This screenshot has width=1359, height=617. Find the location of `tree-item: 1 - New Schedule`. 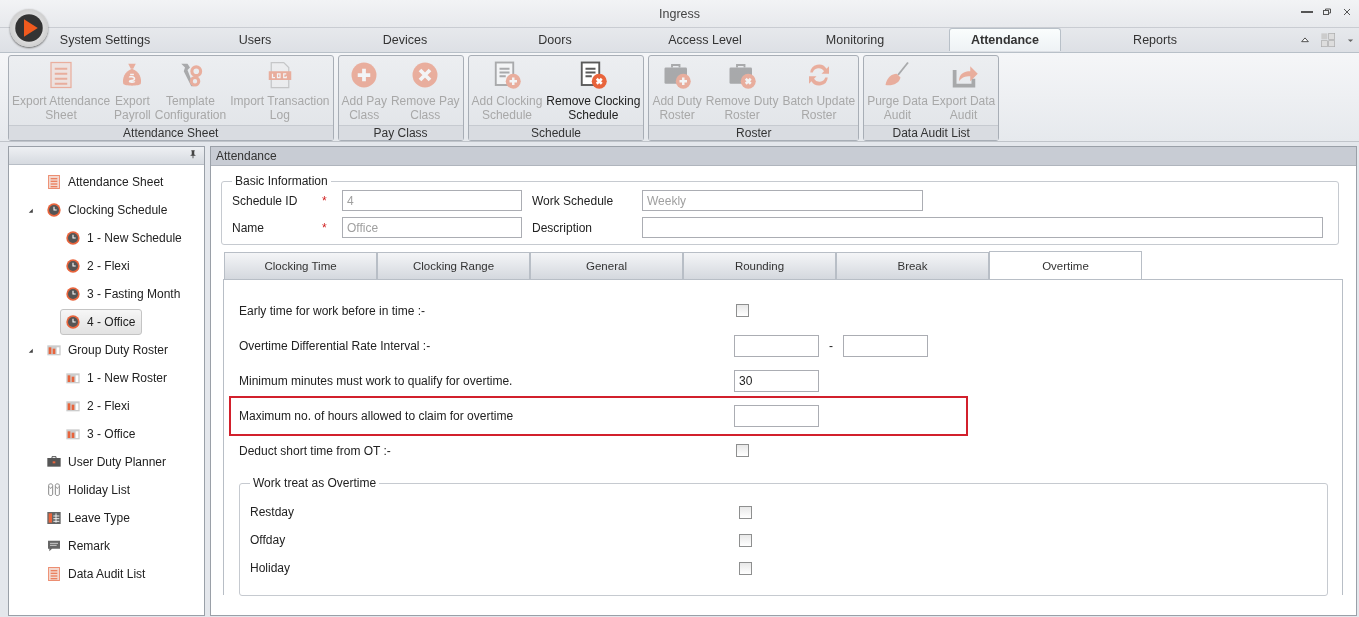

tree-item: 1 - New Schedule is located at coordinates (124, 238).